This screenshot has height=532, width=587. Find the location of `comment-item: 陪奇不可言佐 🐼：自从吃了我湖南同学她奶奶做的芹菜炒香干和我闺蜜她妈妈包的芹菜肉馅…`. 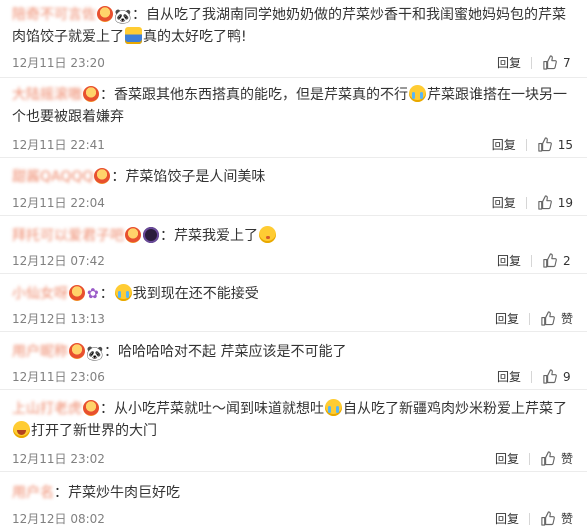

comment-item: 陪奇不可言佐 🐼：自从吃了我湖南同学她奶奶做的芹菜炒香干和我闺蜜她妈妈包的芹菜肉馅… is located at coordinates (293, 39).